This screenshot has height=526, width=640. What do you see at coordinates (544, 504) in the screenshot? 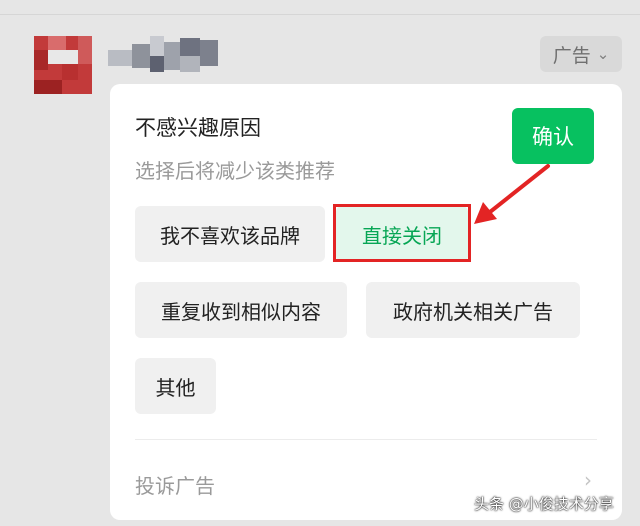
I see `watermark: 头条 @小俊技术分享` at bounding box center [544, 504].